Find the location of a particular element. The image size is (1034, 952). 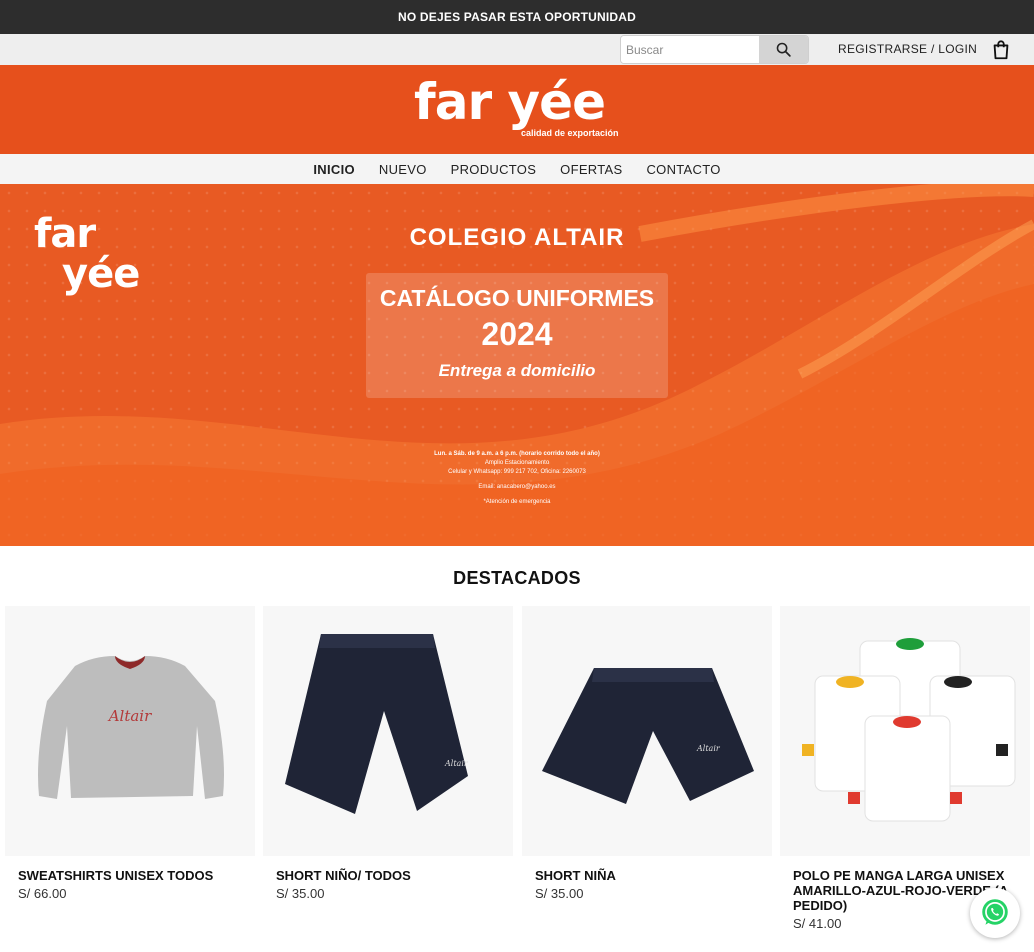

nav-item-ofertas: OFERTAS is located at coordinates (591, 169).